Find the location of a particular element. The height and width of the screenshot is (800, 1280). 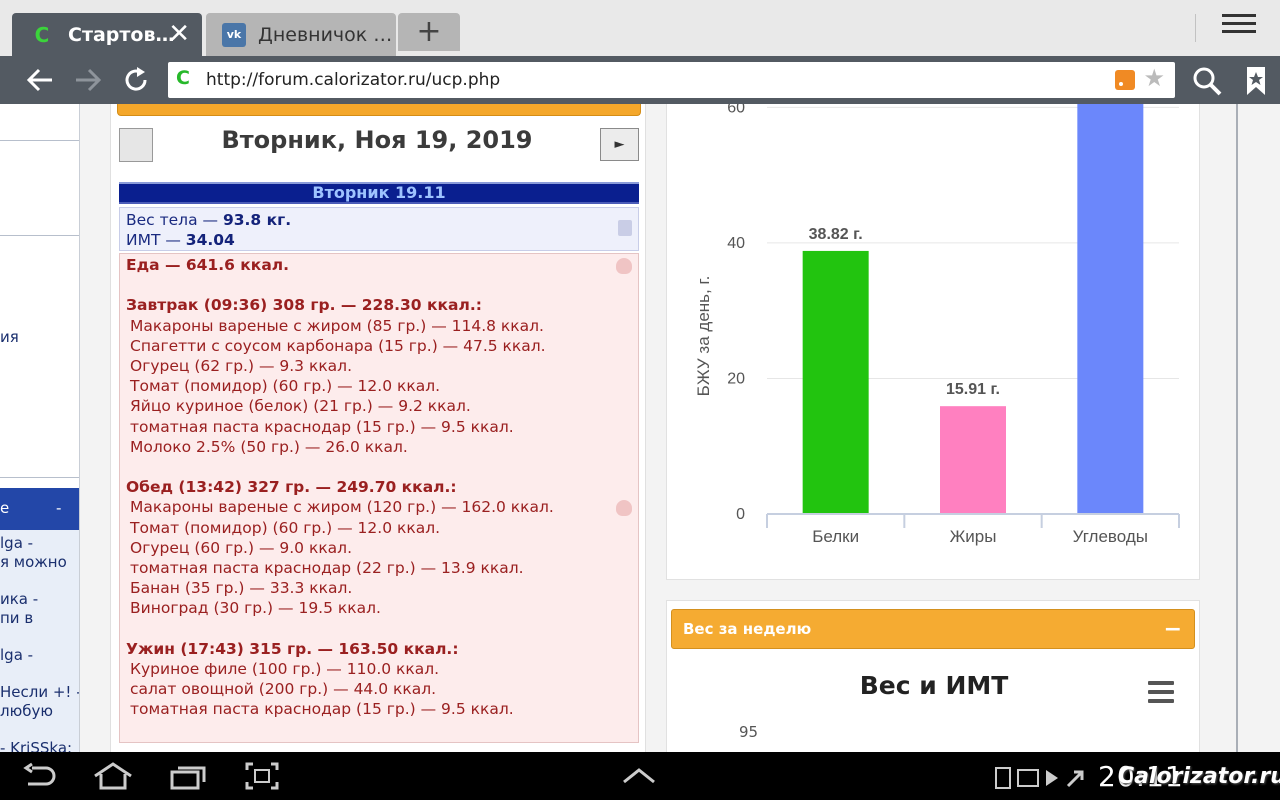

y-tick-label: 40 is located at coordinates (736, 243).